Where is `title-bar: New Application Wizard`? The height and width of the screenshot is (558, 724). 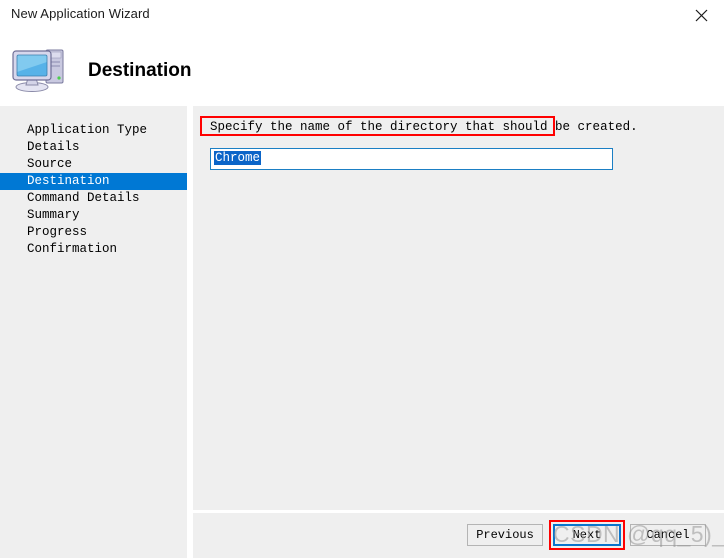
title-bar: New Application Wizard is located at coordinates (362, 15).